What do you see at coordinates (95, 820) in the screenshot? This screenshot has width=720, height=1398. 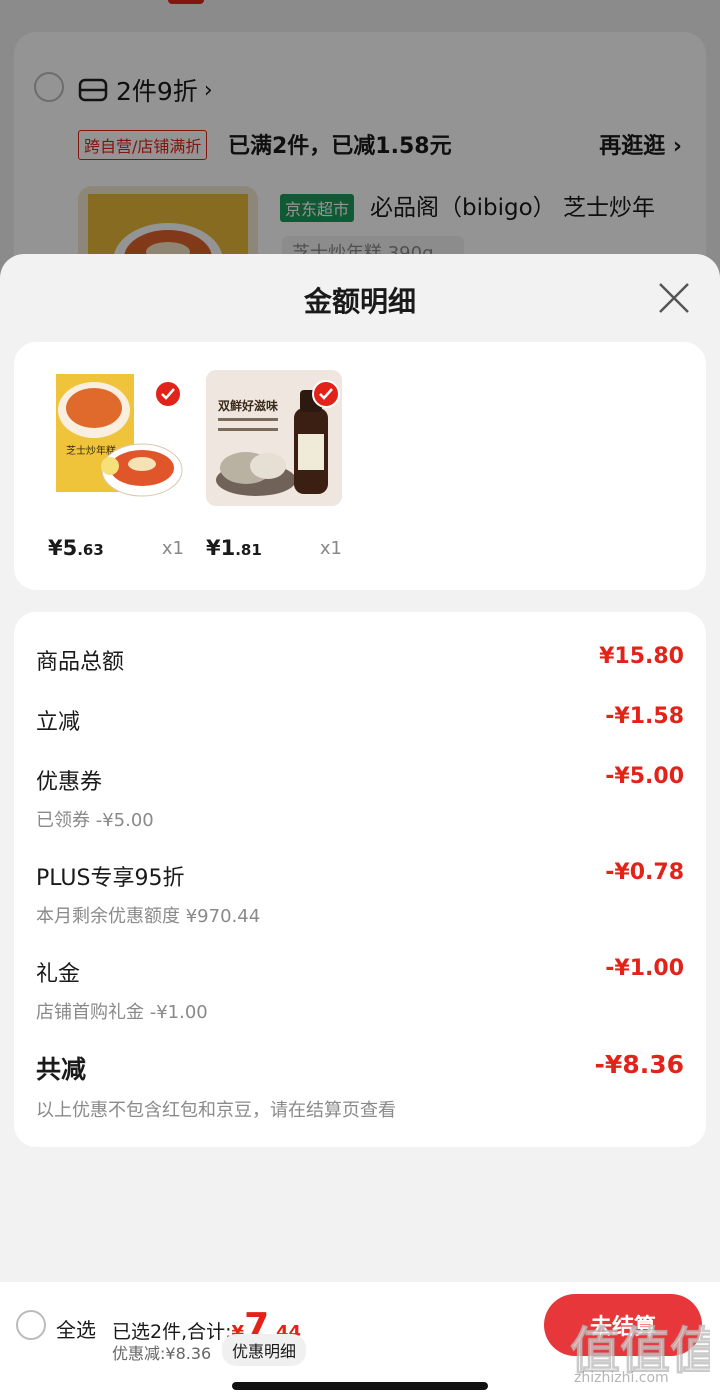 I see `detail-subtext: 已领券 -¥5.00` at bounding box center [95, 820].